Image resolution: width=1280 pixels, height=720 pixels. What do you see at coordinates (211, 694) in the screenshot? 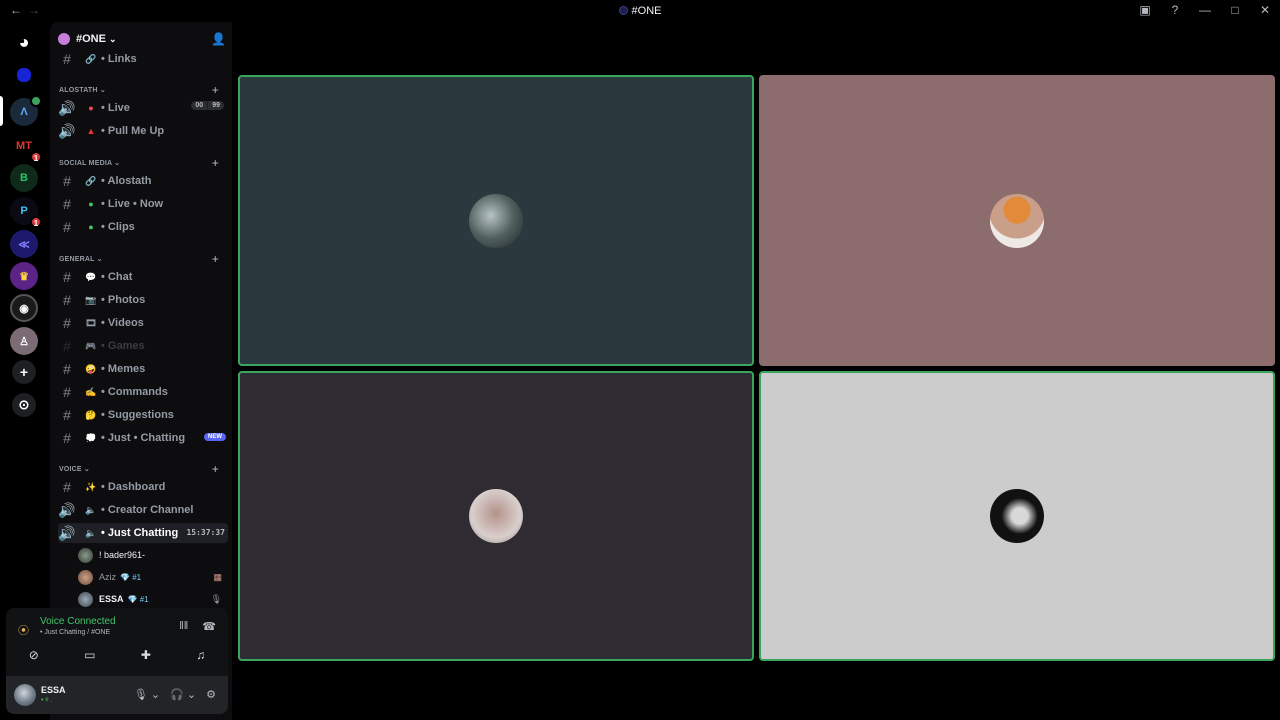
I see `settings-gear-icon: ⚙` at bounding box center [211, 694].